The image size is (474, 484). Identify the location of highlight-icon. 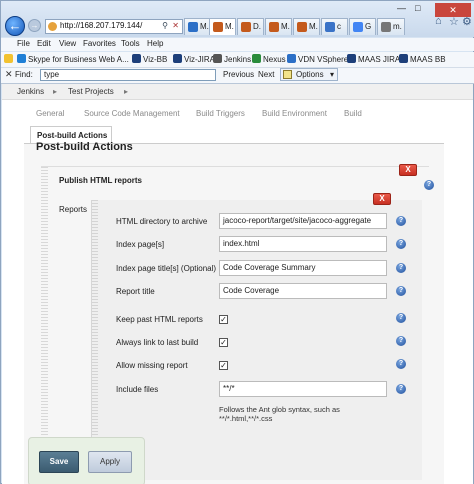
(287, 74).